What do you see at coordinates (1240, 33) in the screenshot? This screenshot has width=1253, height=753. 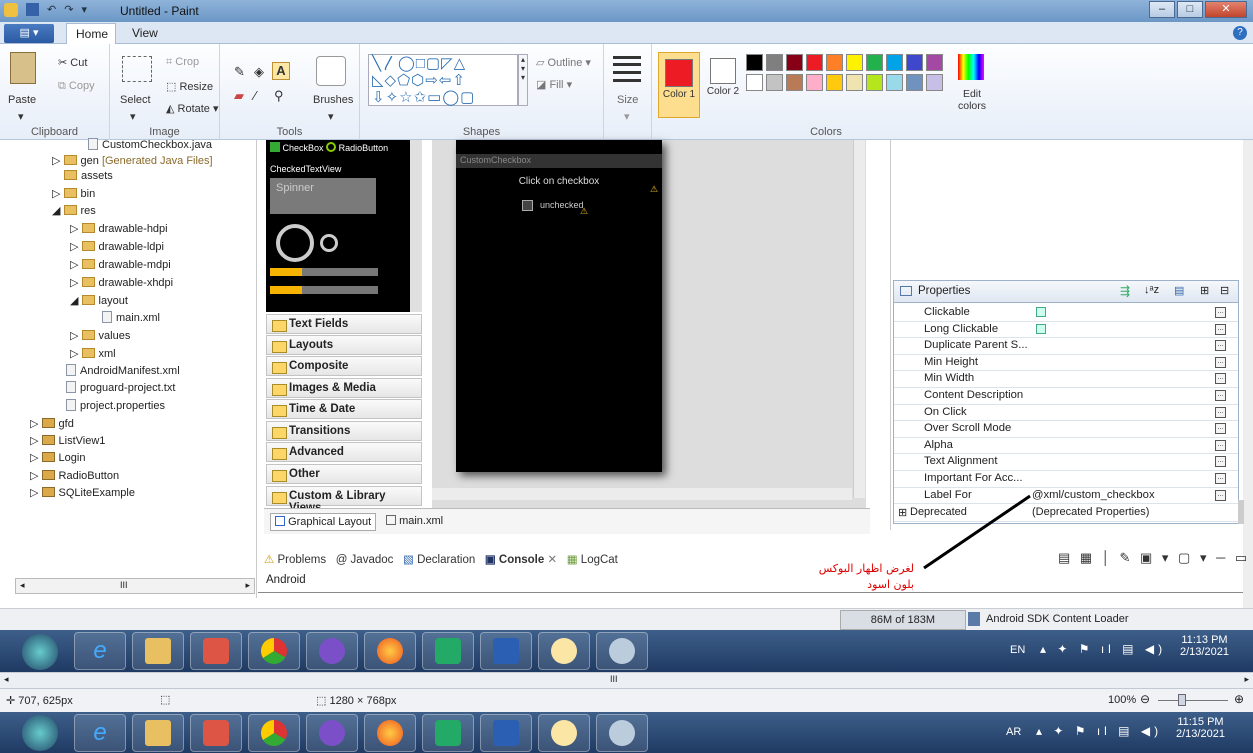 I see `help-icon: ?` at bounding box center [1240, 33].